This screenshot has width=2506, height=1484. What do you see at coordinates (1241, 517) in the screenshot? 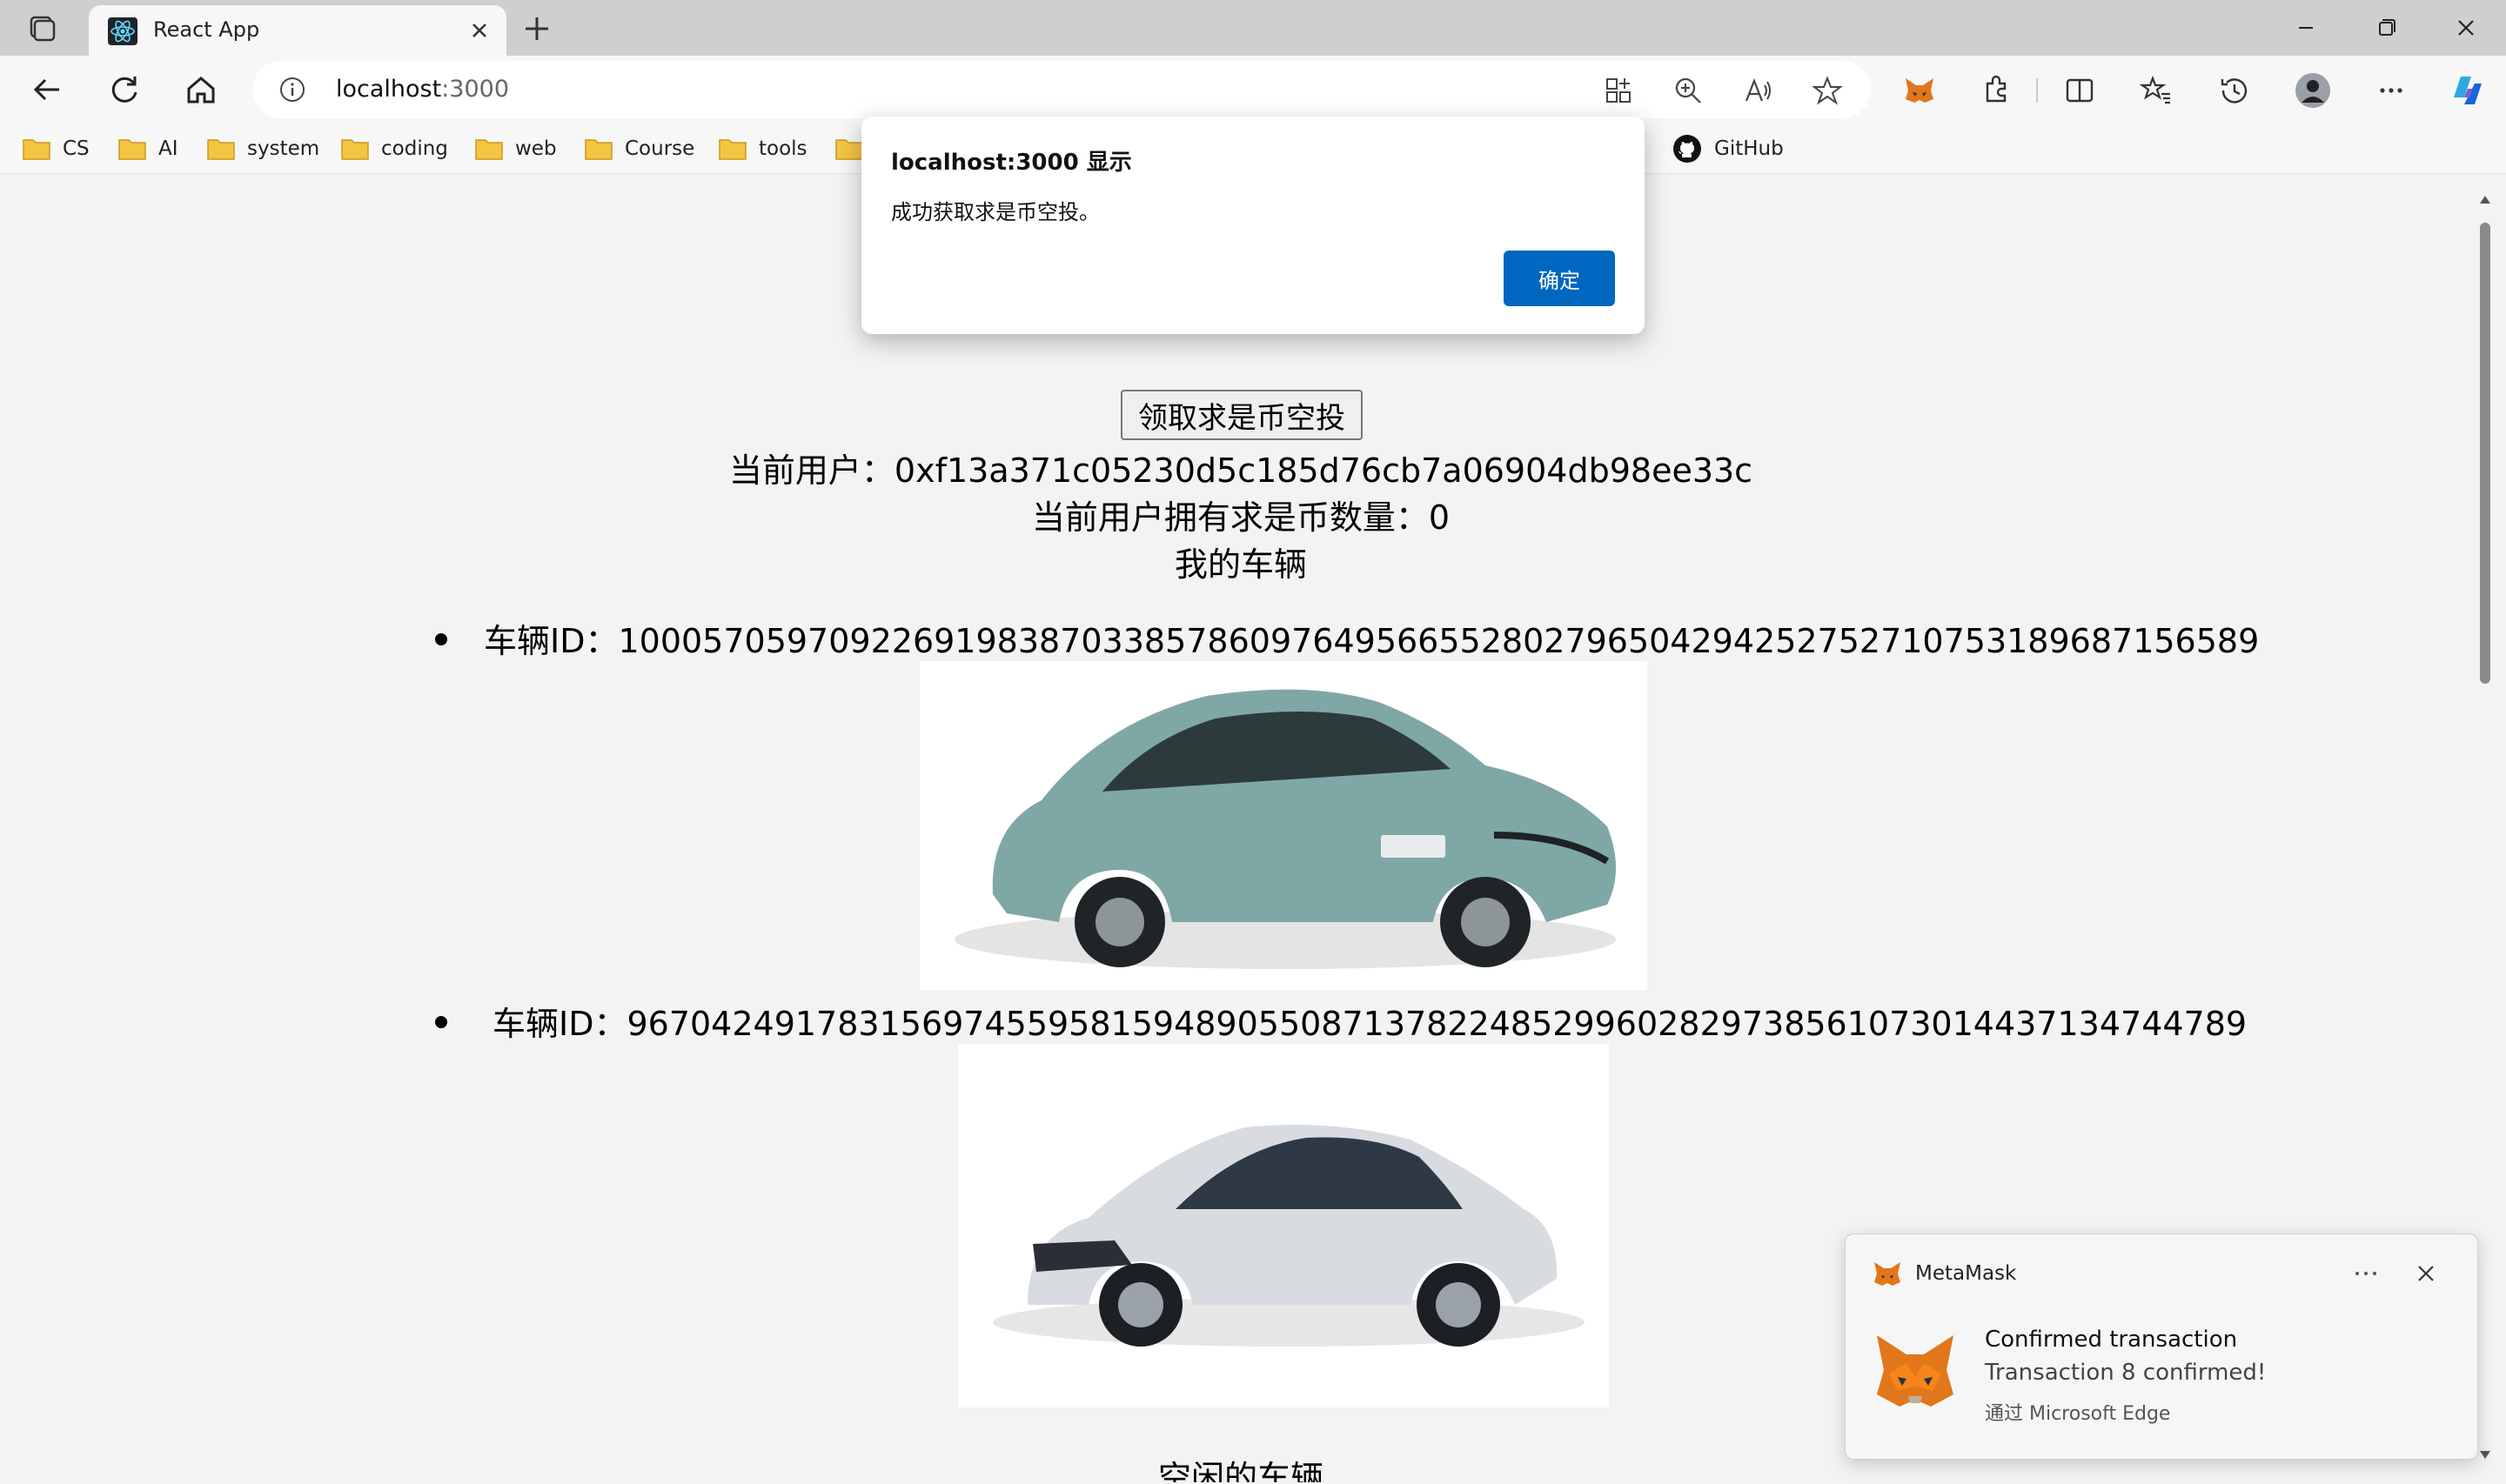
I see `balance-text: 当前用户拥有求是币数量：0` at bounding box center [1241, 517].